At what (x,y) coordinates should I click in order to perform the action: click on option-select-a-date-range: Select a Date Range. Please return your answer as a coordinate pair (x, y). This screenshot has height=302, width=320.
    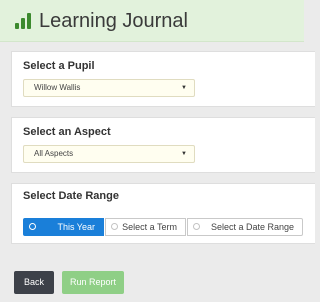
    Looking at the image, I should click on (245, 227).